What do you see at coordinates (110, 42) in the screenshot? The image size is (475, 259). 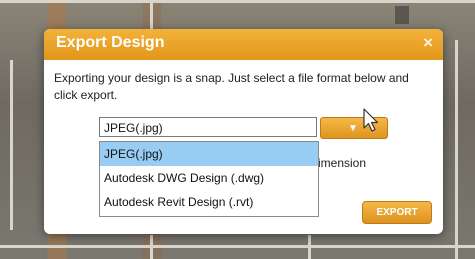 I see `dialog-title: Export Design` at bounding box center [110, 42].